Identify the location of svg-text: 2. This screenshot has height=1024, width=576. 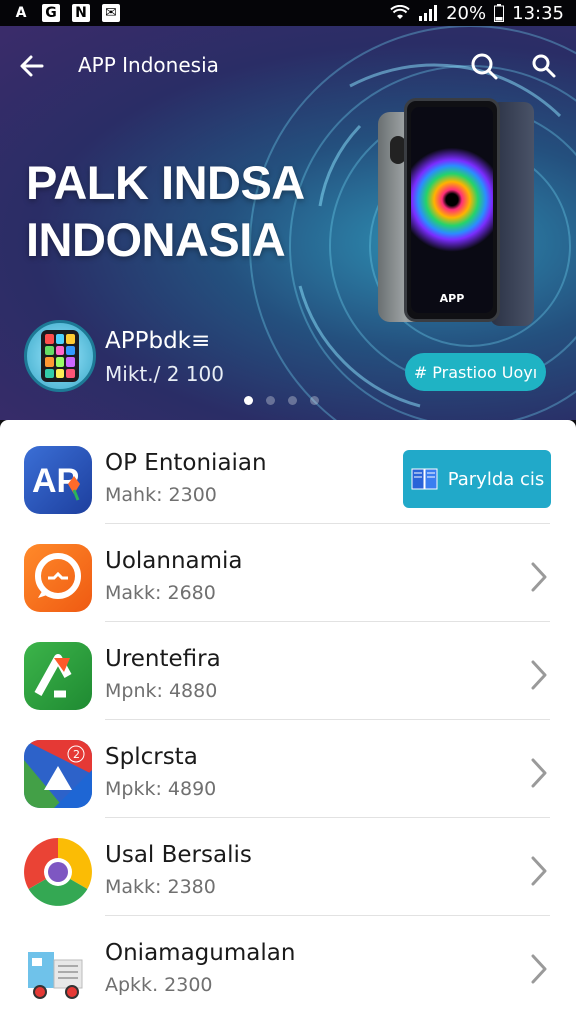
(76, 754).